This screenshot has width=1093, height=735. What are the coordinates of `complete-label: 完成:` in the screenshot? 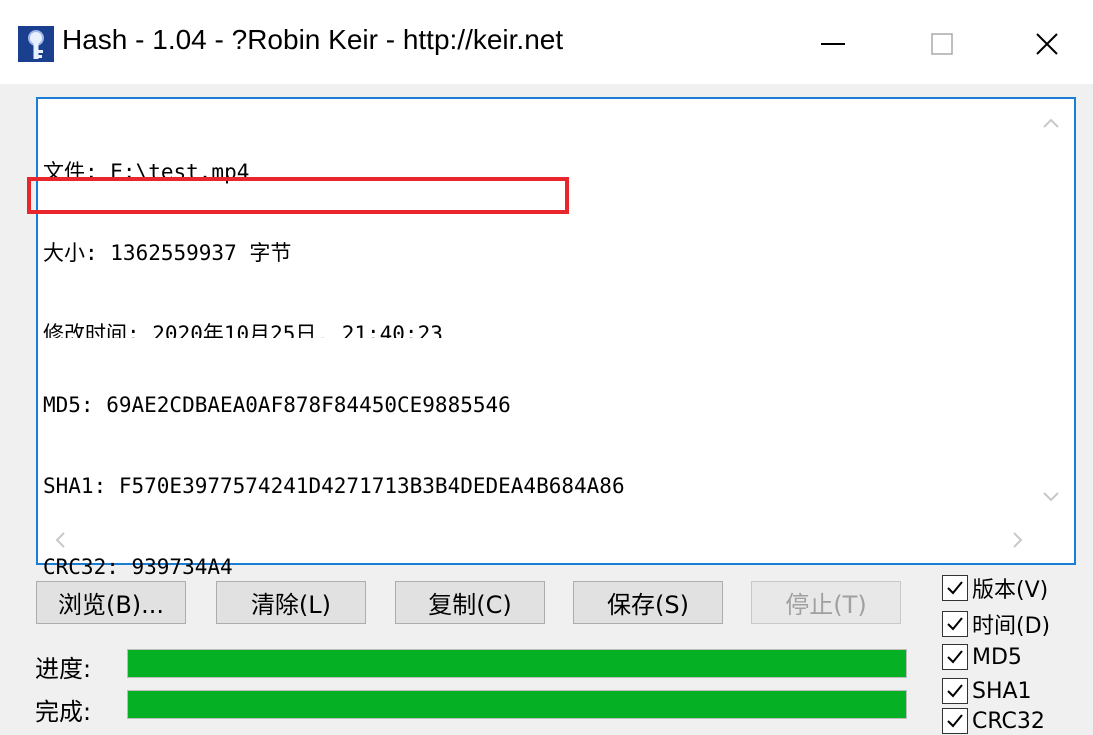 It's located at (63, 712).